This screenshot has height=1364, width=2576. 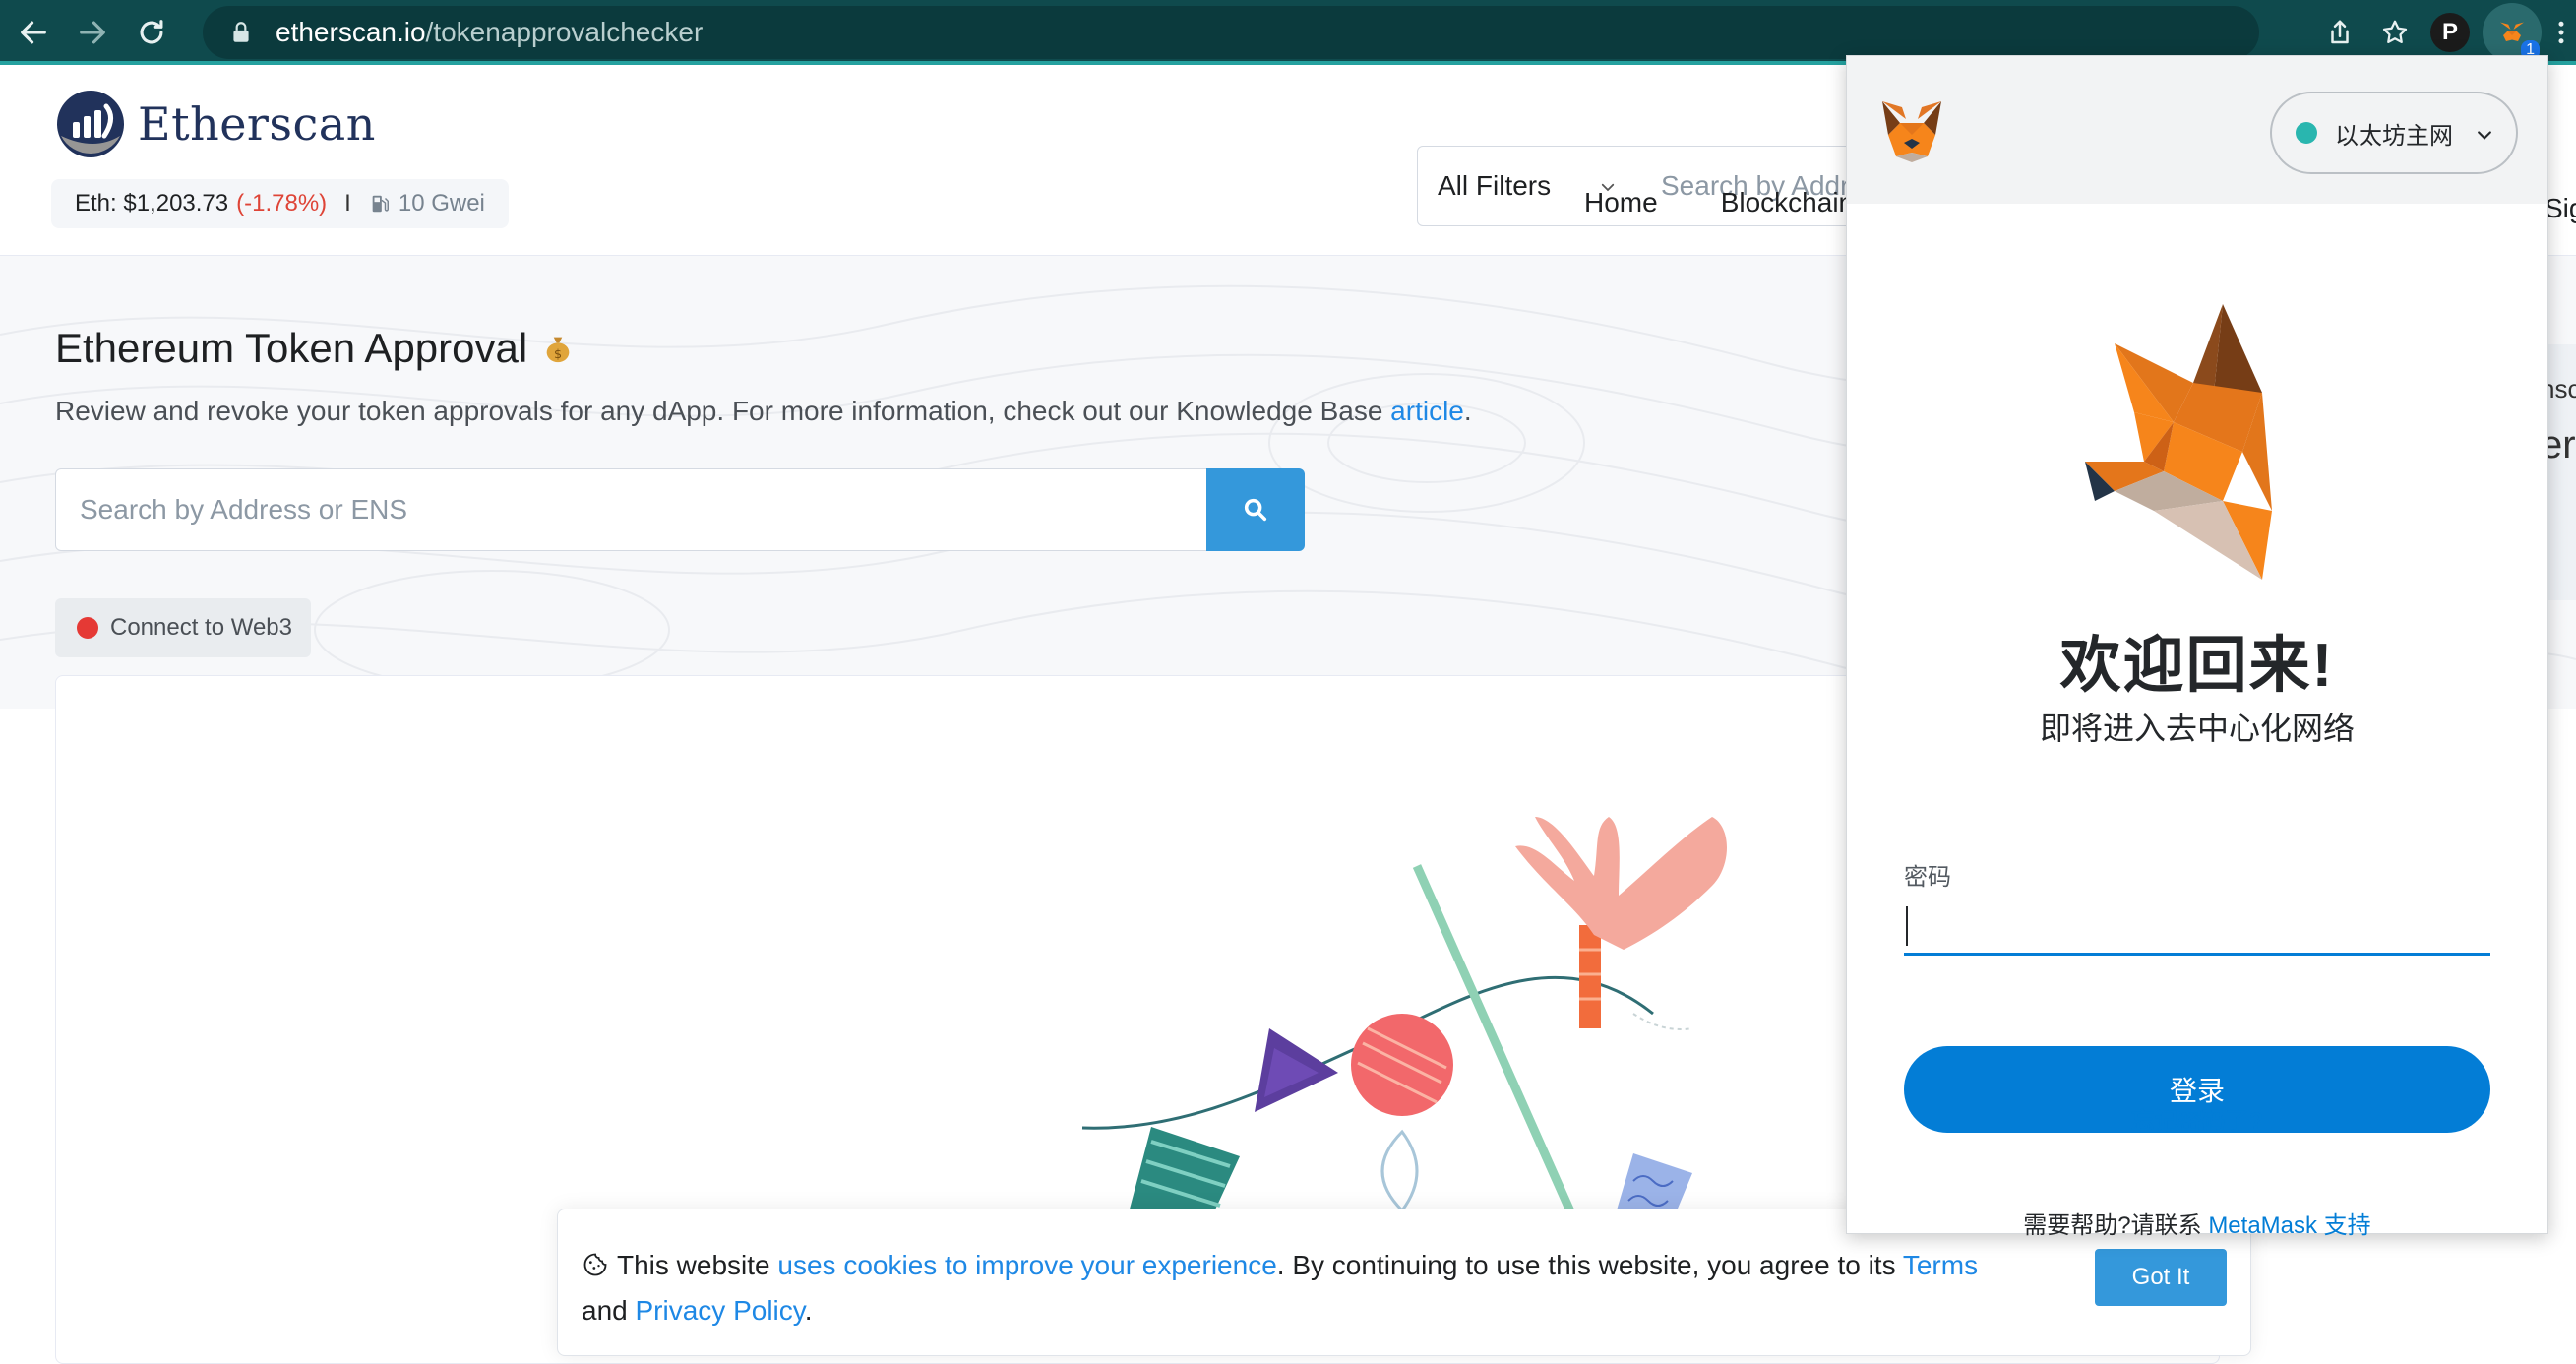 I want to click on forward-button, so click(x=93, y=32).